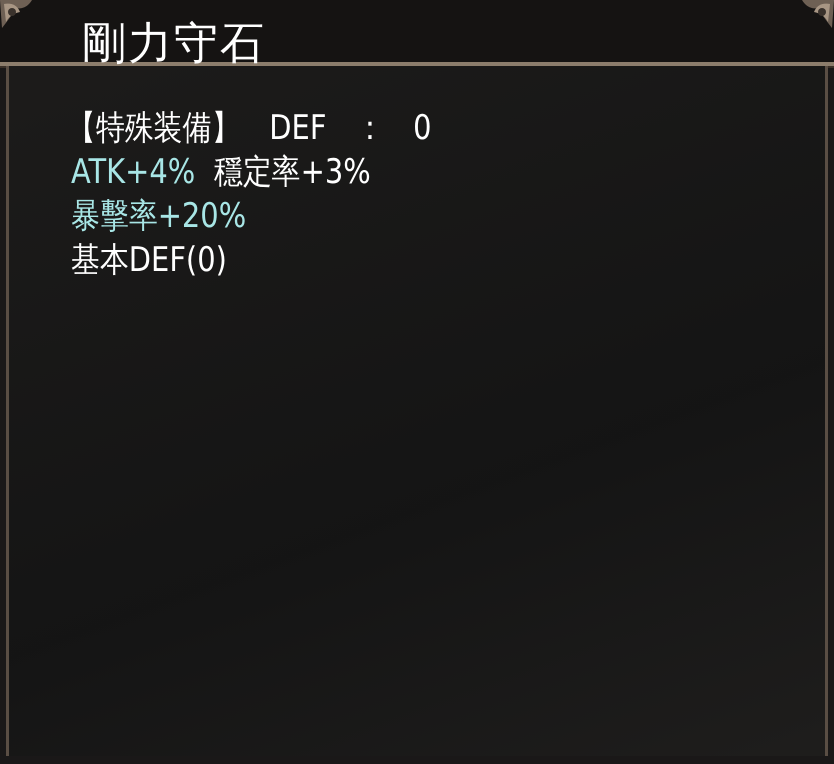 This screenshot has width=834, height=764. I want to click on stat-text: 0, so click(422, 128).